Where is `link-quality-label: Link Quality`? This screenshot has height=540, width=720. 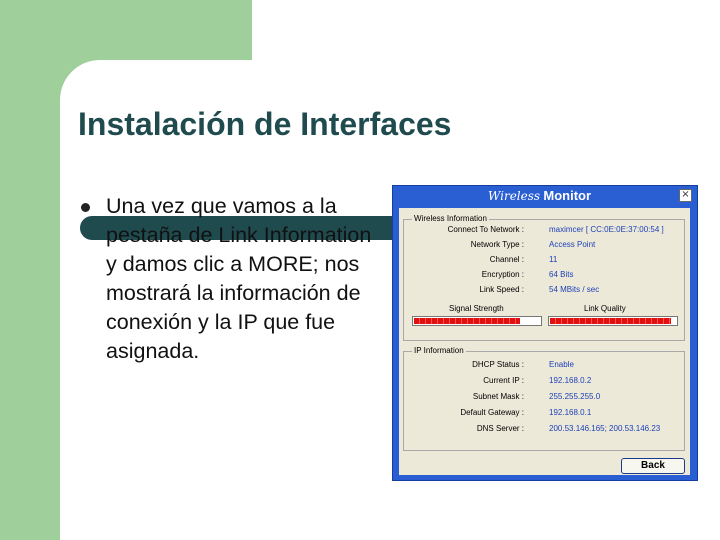 link-quality-label: Link Quality is located at coordinates (605, 308).